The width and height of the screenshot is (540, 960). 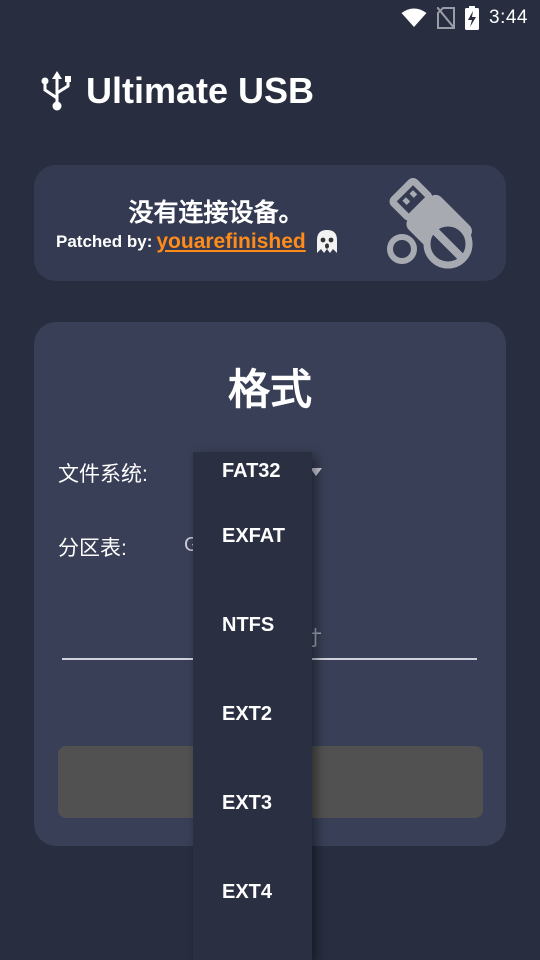 I want to click on device-status-card: 没有连接设备。 Patched by: youarefinished, so click(x=270, y=223).